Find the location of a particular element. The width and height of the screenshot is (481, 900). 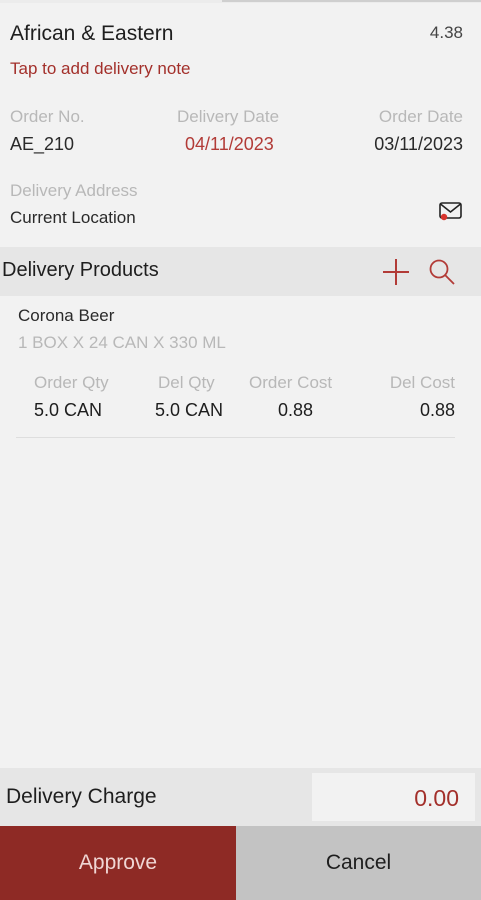

del-cost-value: 0.88 is located at coordinates (437, 410).